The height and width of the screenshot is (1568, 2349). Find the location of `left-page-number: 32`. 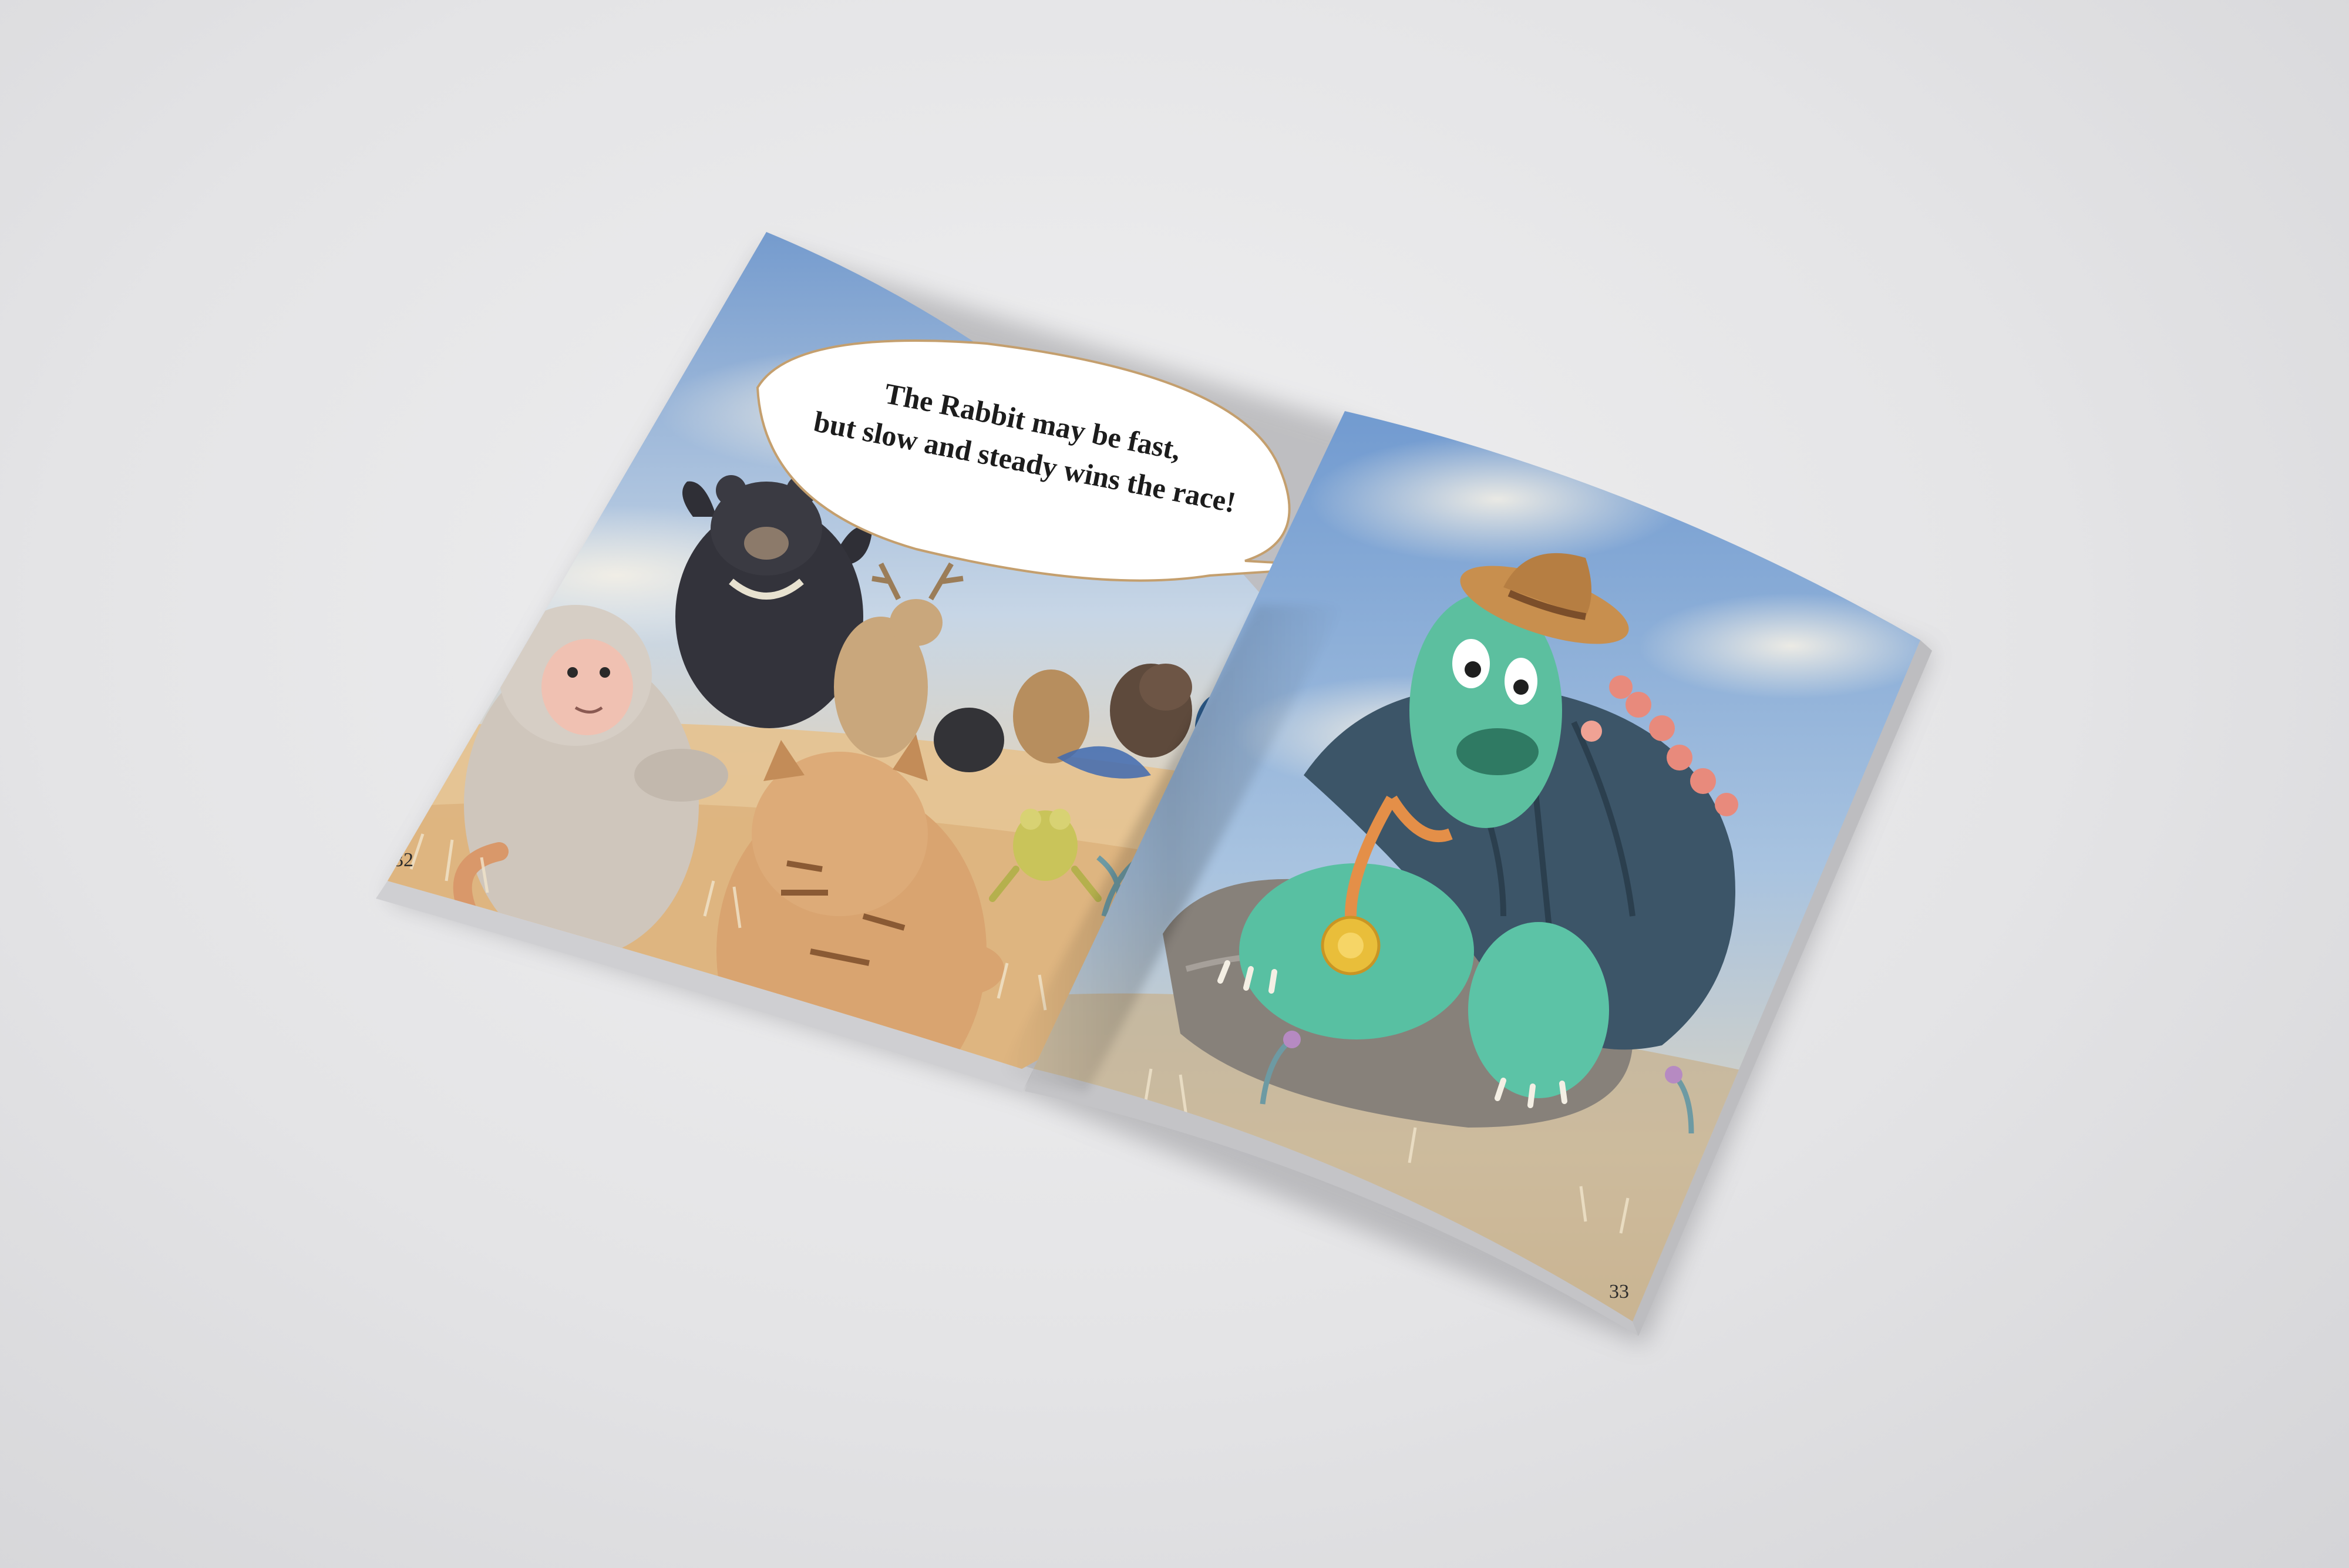

left-page-number: 32 is located at coordinates (403, 860).